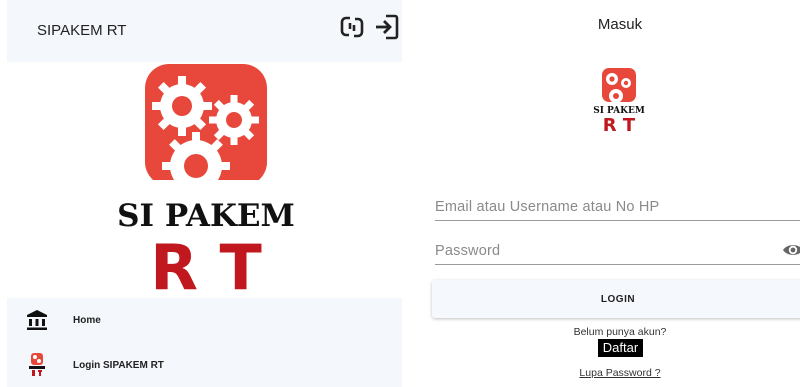 The height and width of the screenshot is (387, 800). What do you see at coordinates (87, 320) in the screenshot?
I see `drawer-item-label: Home` at bounding box center [87, 320].